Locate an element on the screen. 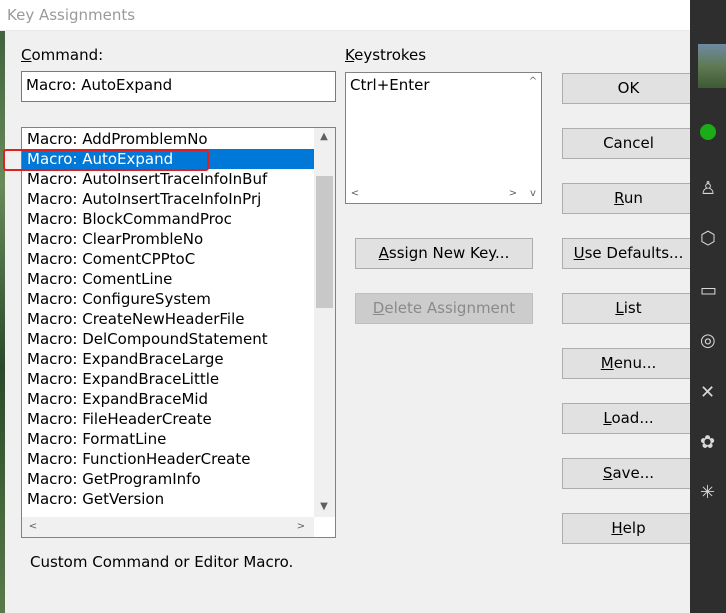 Image resolution: width=726 pixels, height=613 pixels. list-button: List is located at coordinates (628, 308).